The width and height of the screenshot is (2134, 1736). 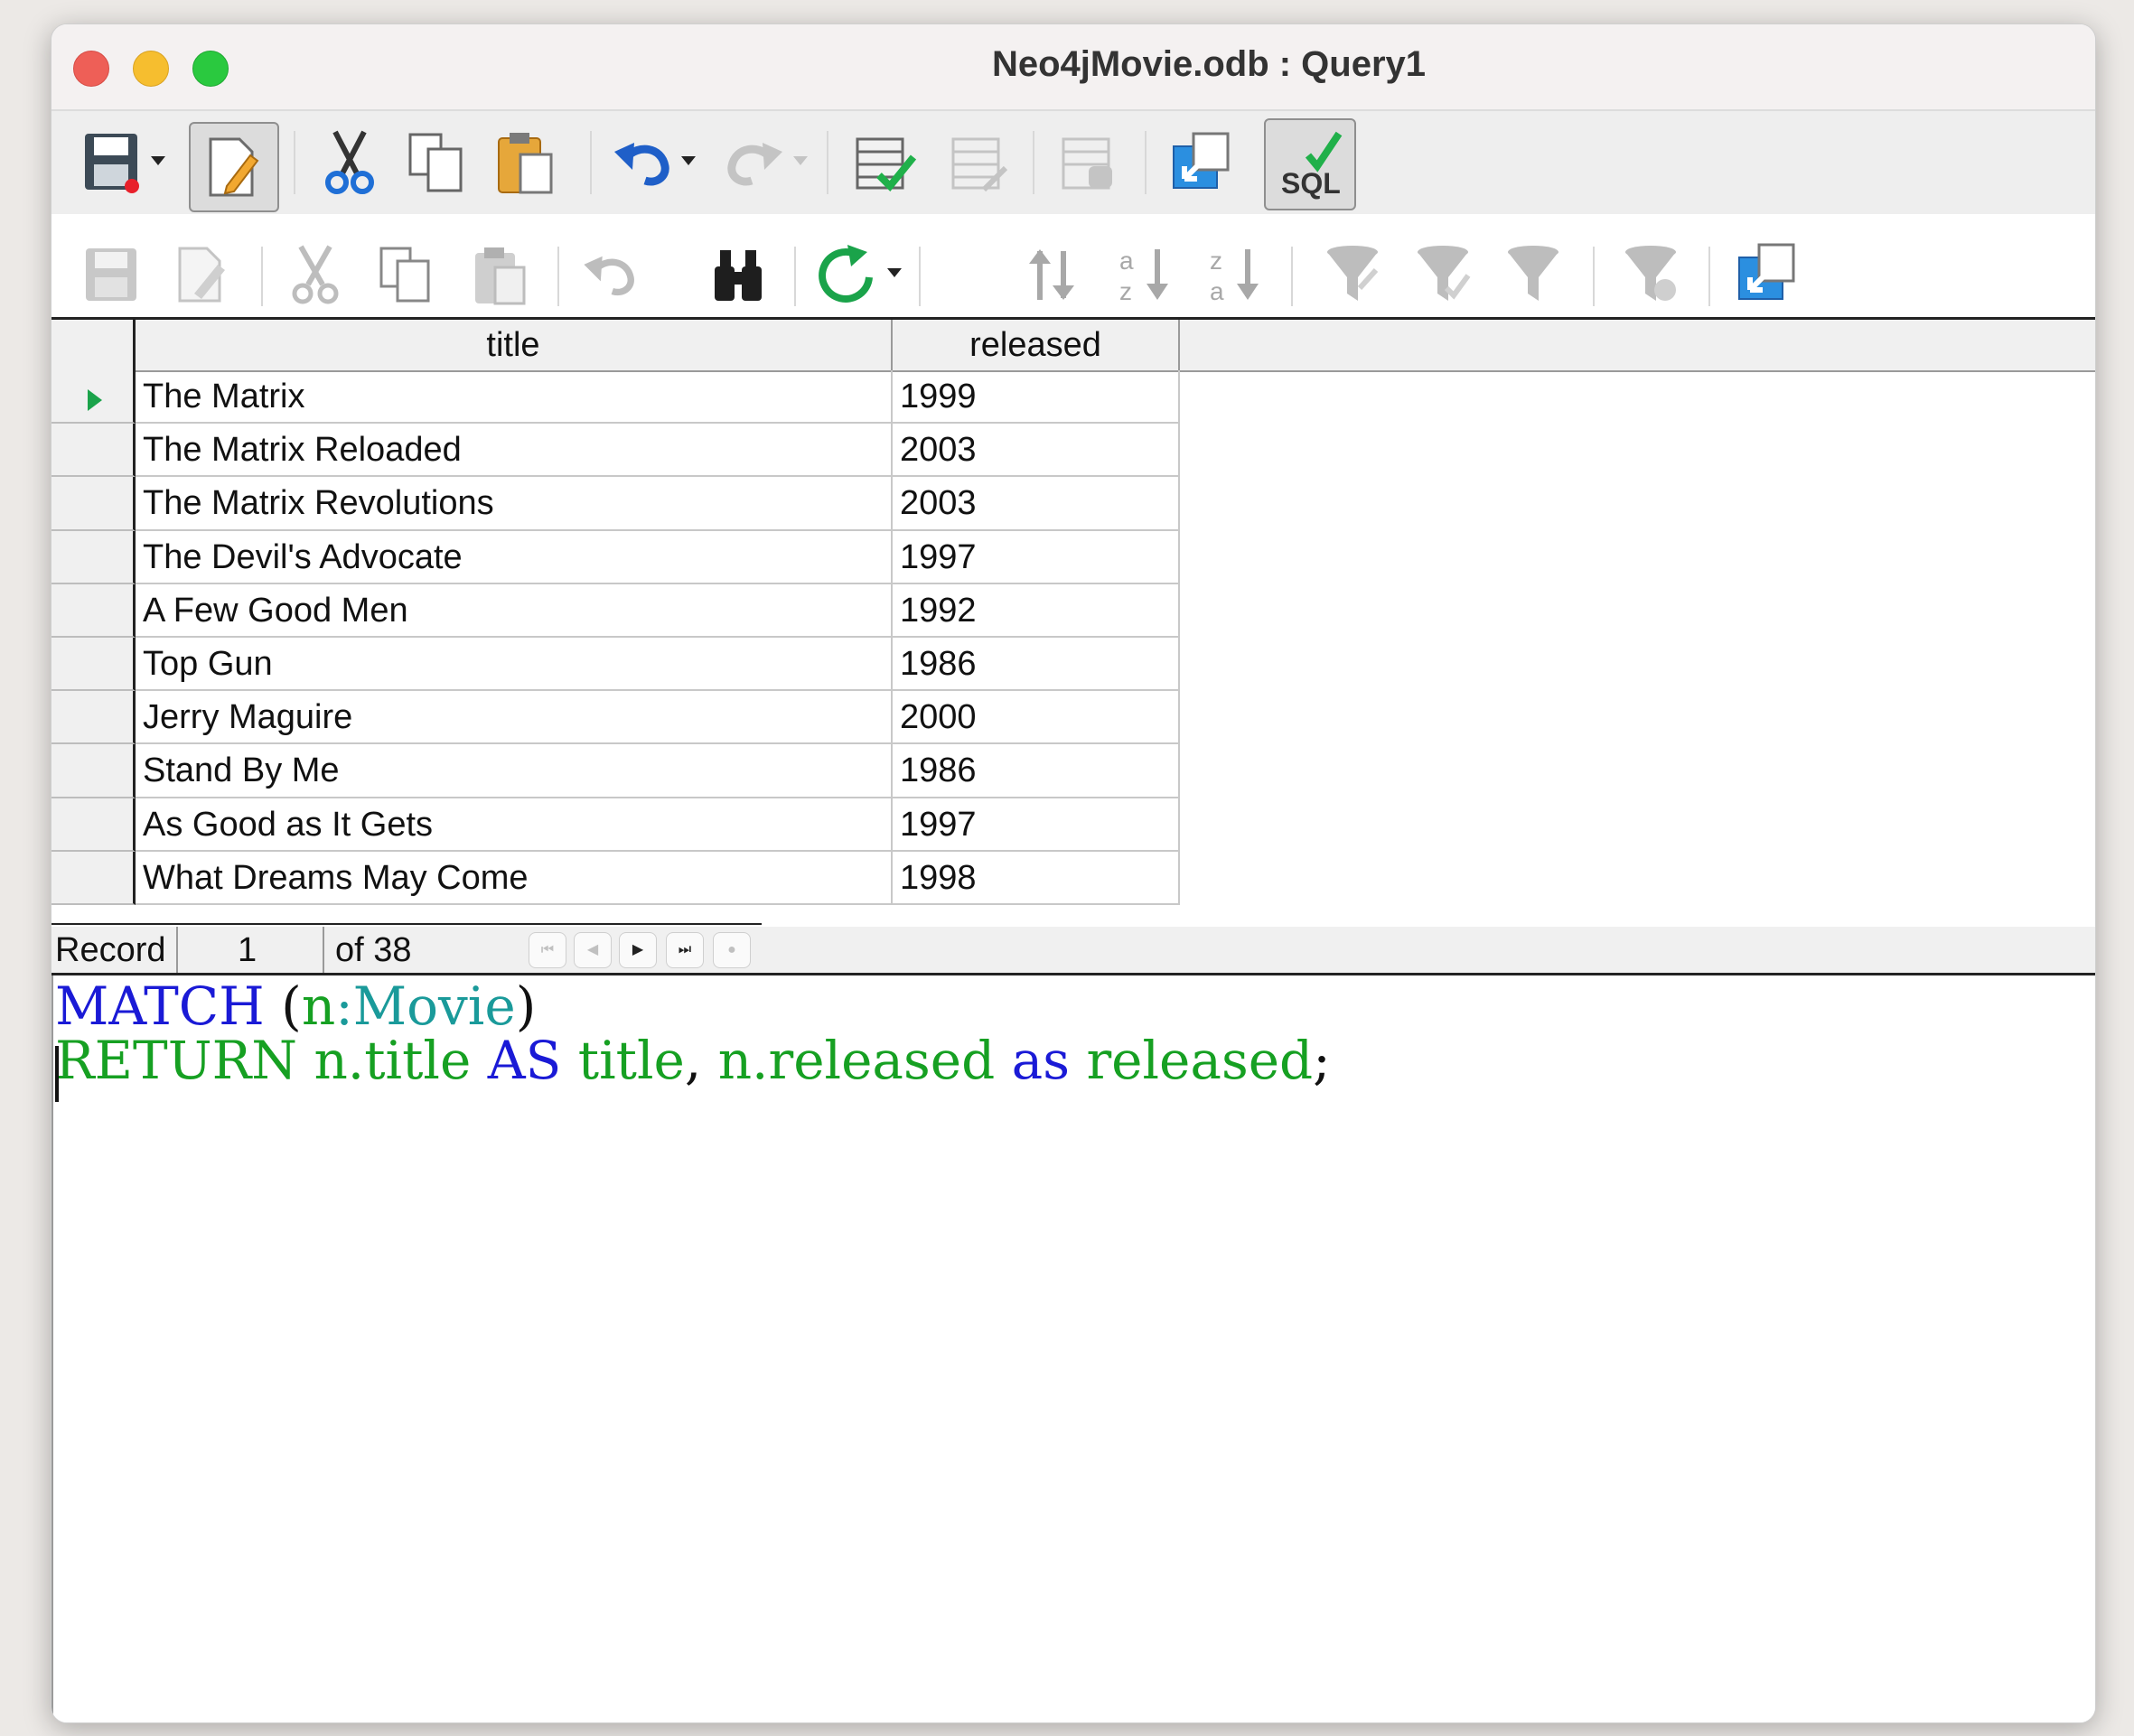 I want to click on autofilter-button, so click(x=1352, y=275).